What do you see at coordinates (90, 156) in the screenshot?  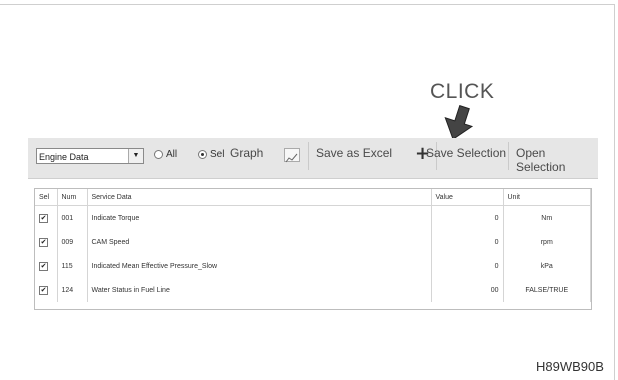 I see `data-group-select: Engine Data ▼` at bounding box center [90, 156].